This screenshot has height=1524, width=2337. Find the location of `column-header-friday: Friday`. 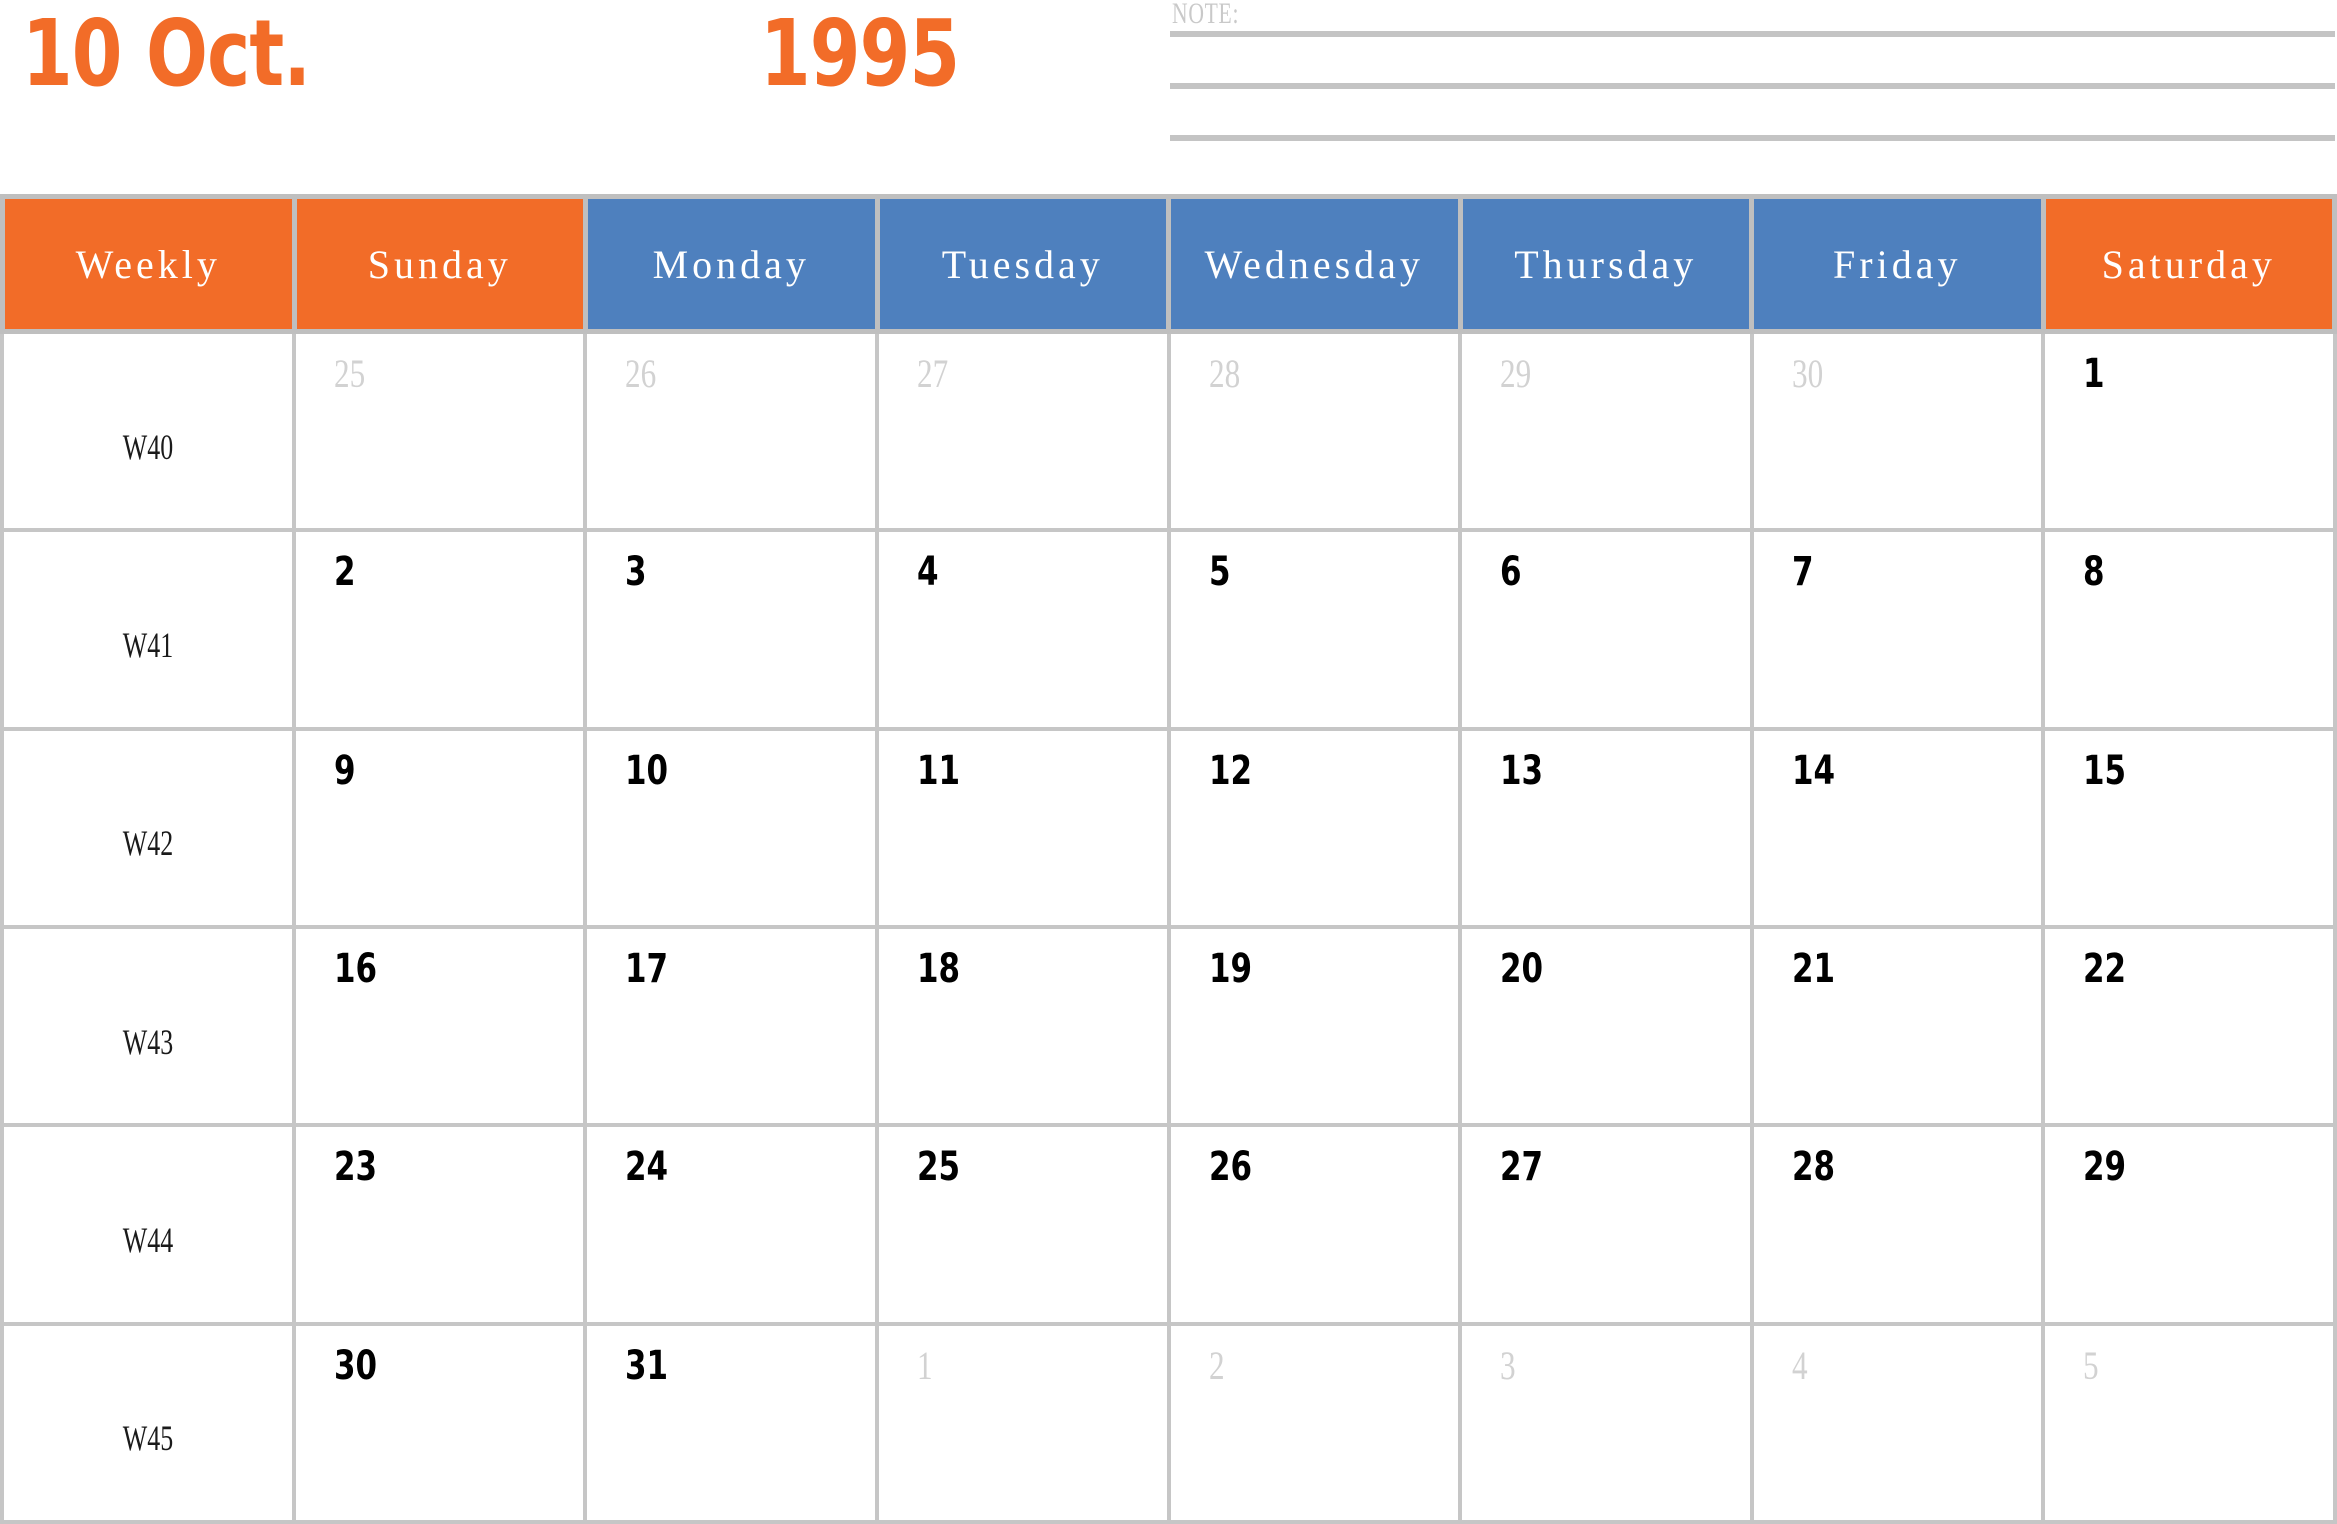

column-header-friday: Friday is located at coordinates (1900, 264).